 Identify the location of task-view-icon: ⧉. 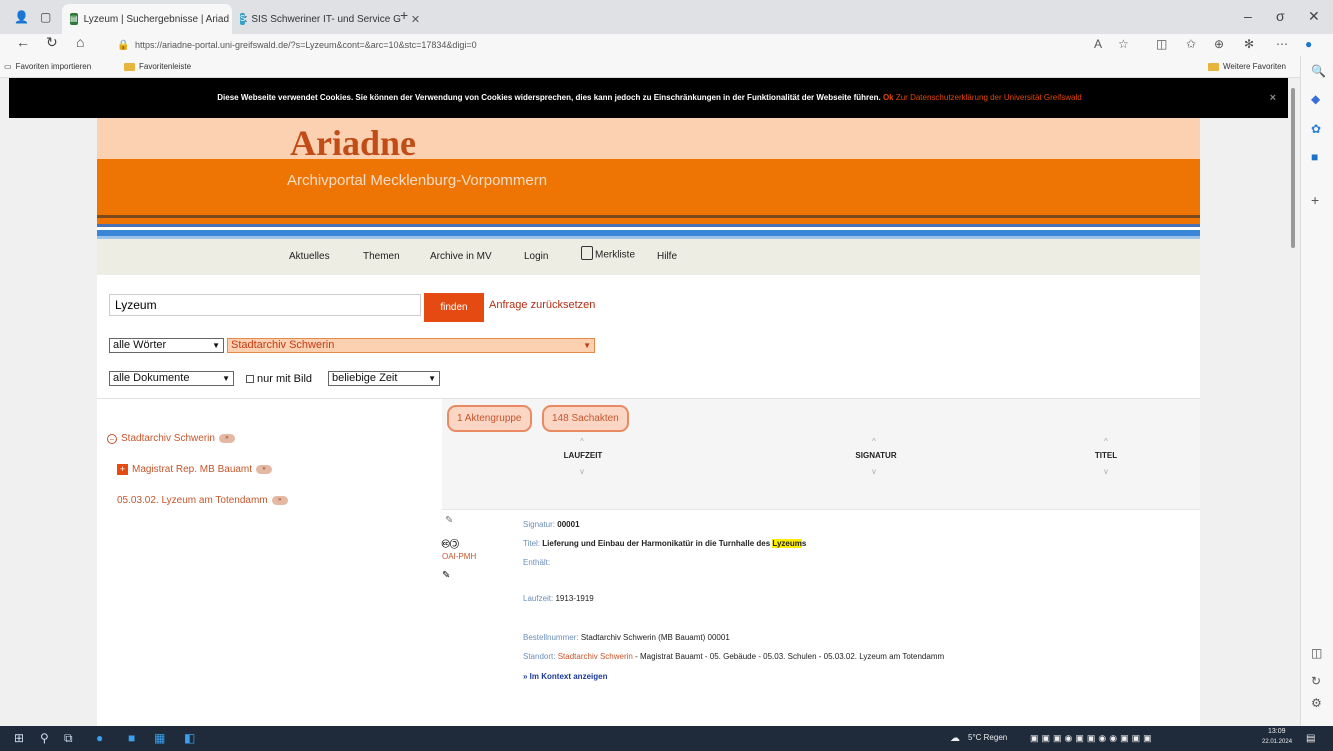
(68, 738).